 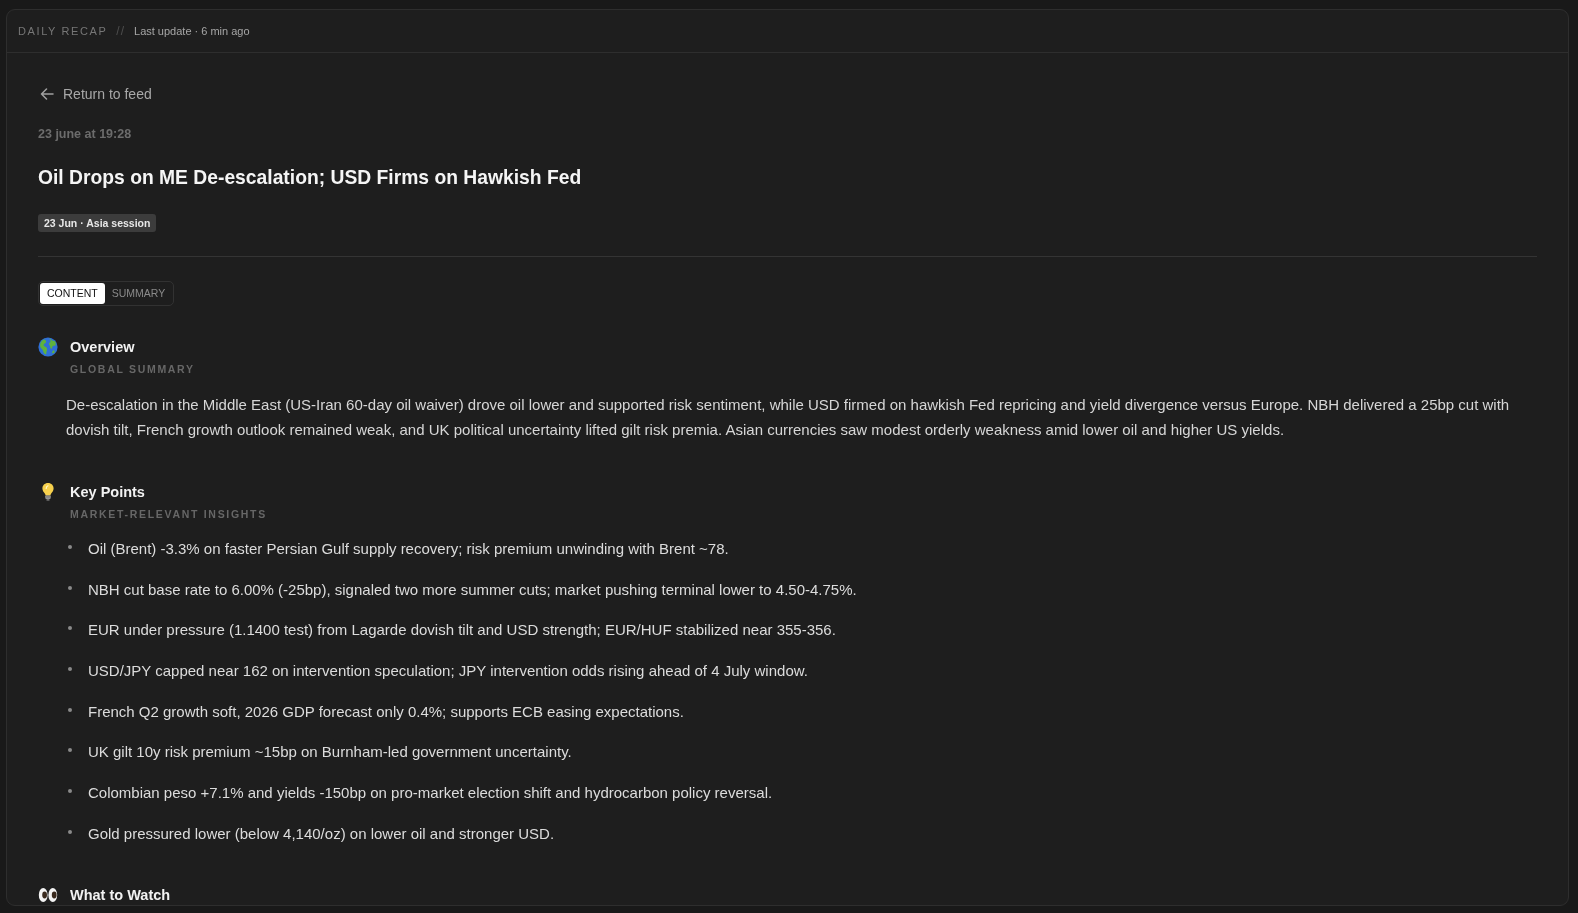 I want to click on tab: CONTENT, so click(x=72, y=293).